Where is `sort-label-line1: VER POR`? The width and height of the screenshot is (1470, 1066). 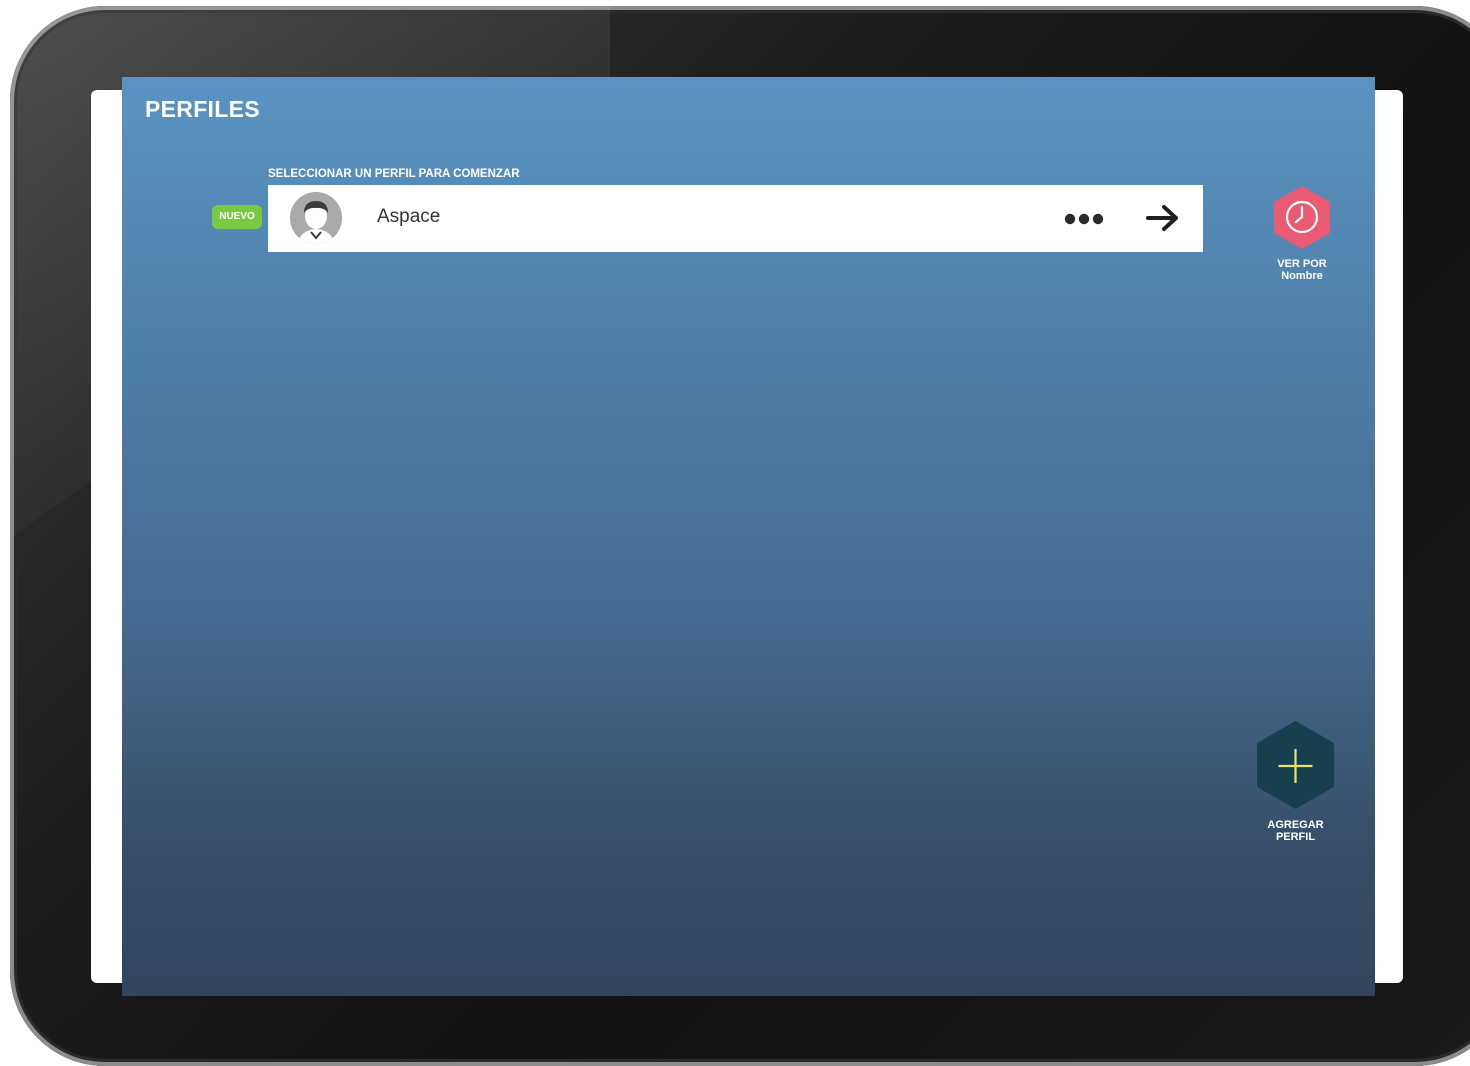
sort-label-line1: VER POR is located at coordinates (1302, 264).